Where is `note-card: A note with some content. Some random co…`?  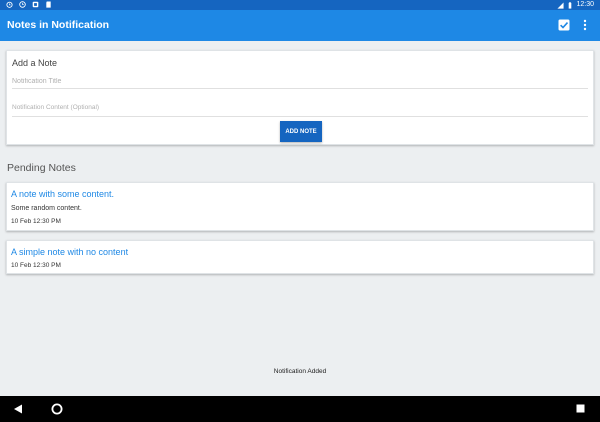 note-card: A note with some content. Some random co… is located at coordinates (300, 206).